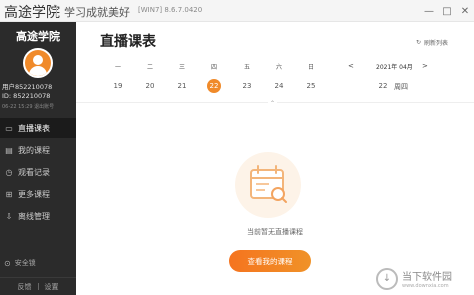 The width and height of the screenshot is (474, 295). What do you see at coordinates (170, 10) in the screenshot?
I see `app-version: [WIN7] 8.6.7.0420` at bounding box center [170, 10].